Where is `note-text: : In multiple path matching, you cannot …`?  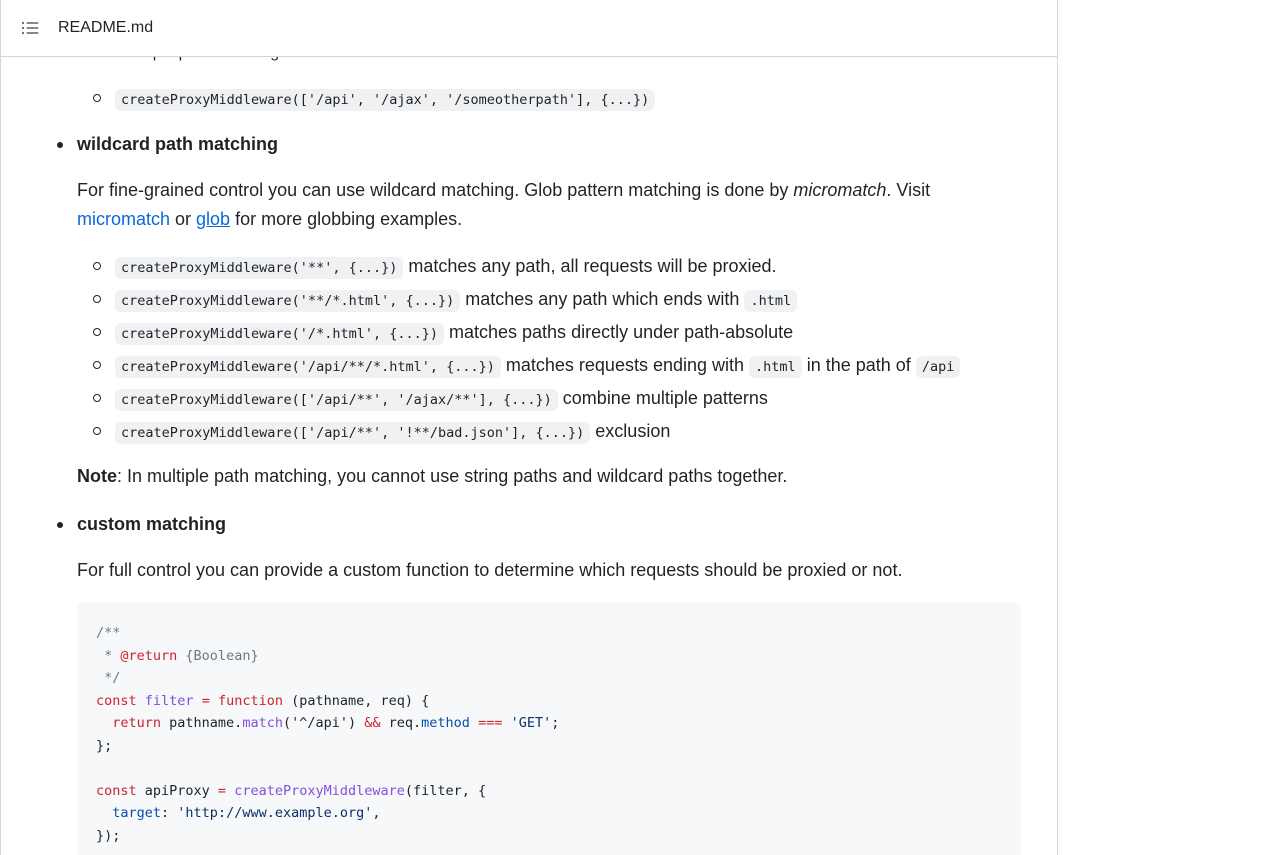 note-text: : In multiple path matching, you cannot … is located at coordinates (452, 476).